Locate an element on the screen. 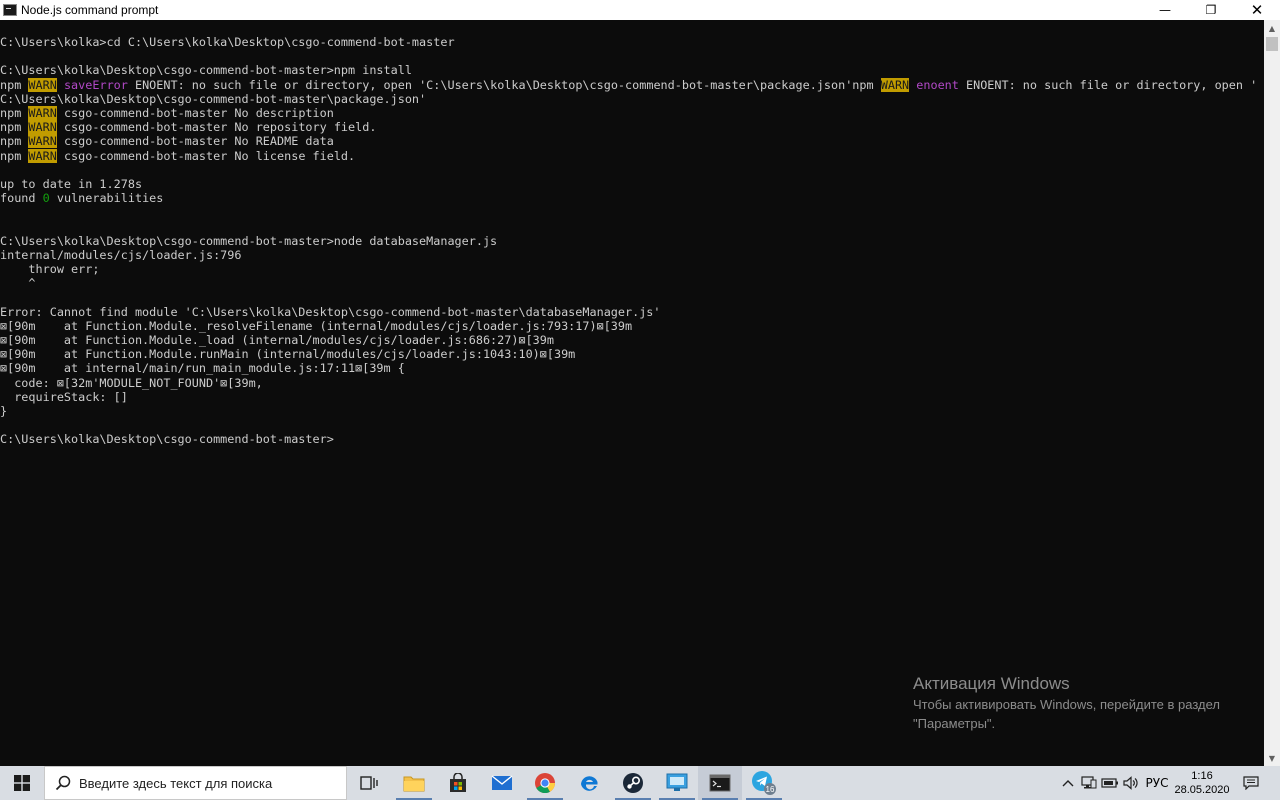  steam-icon is located at coordinates (633, 783).